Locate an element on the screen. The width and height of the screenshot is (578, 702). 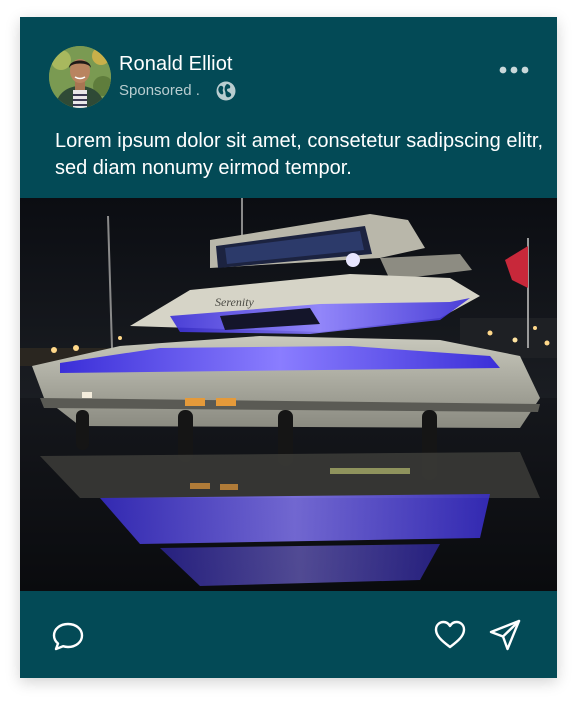
sponsored-label: Sponsored . is located at coordinates (159, 90).